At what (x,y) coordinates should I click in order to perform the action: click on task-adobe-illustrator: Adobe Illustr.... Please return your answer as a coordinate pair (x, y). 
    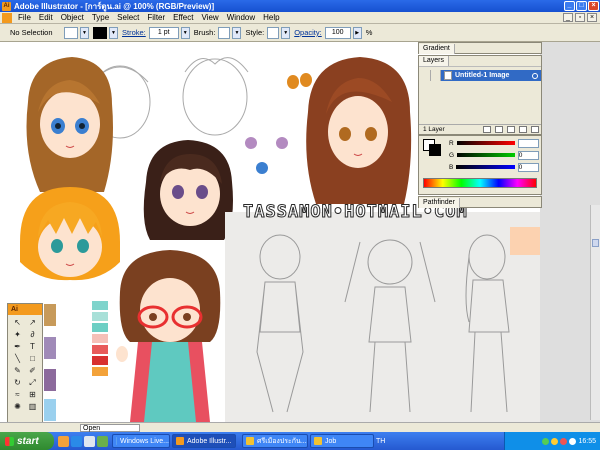
    Looking at the image, I should click on (204, 441).